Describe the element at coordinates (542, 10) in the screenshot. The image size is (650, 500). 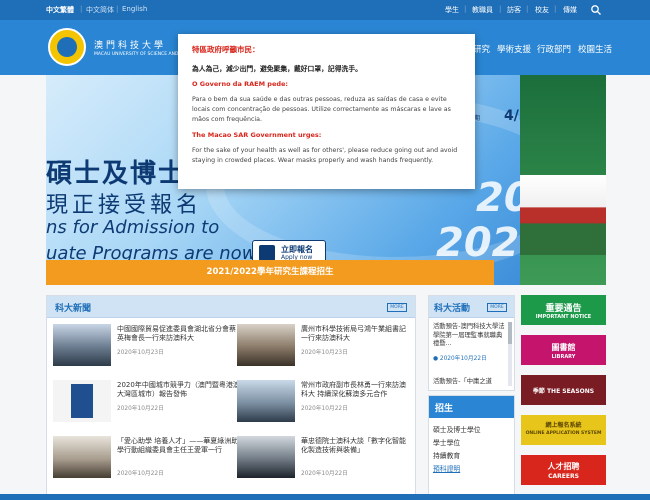
I see `toplink-alumni: 校友` at that location.